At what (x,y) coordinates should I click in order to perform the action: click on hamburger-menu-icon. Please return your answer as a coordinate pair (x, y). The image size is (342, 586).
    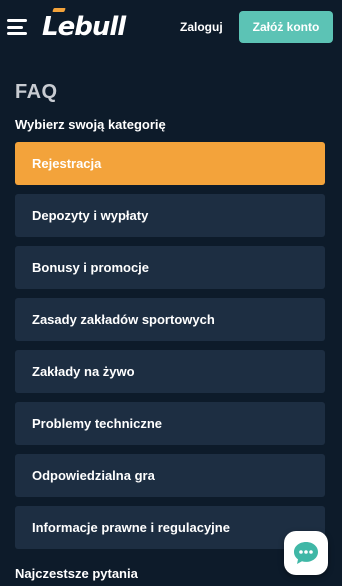
    Looking at the image, I should click on (17, 27).